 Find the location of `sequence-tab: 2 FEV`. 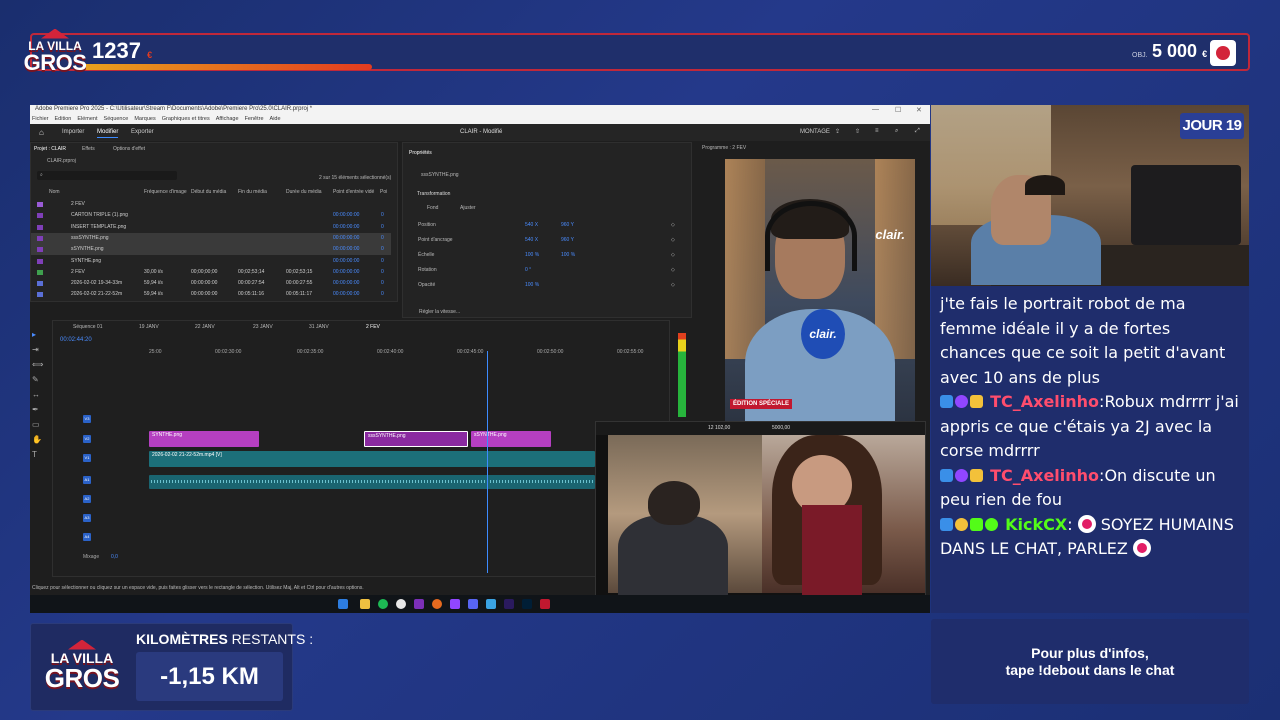

sequence-tab: 2 FEV is located at coordinates (373, 327).